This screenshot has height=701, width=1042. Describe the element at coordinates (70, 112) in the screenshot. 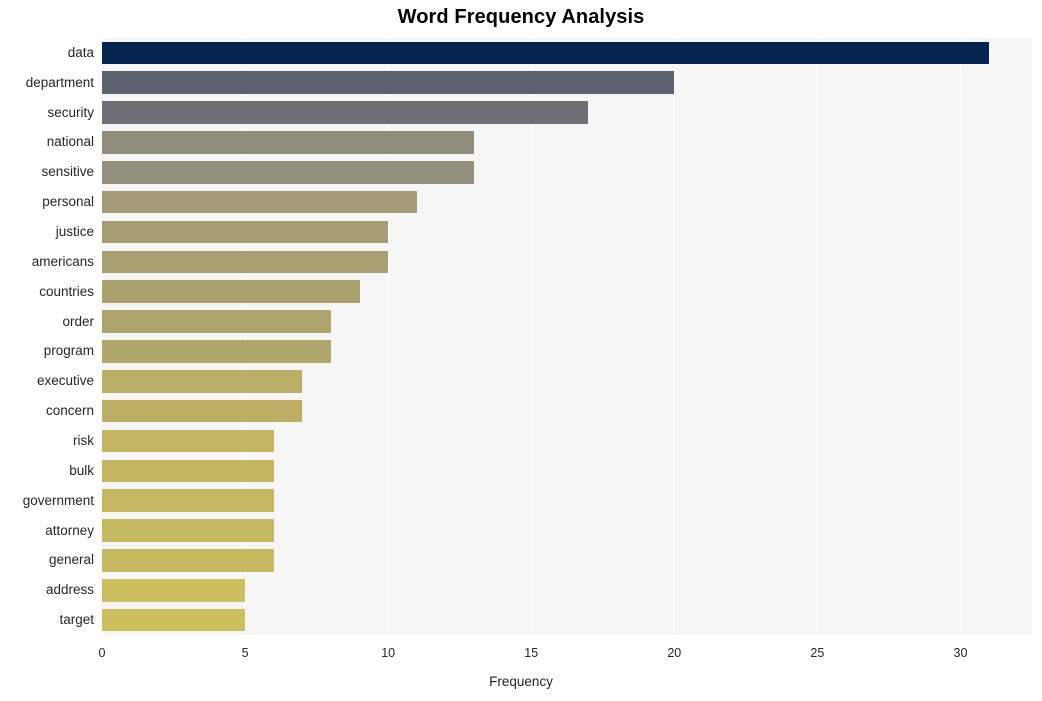

I see `y-tick-label-security: security` at that location.